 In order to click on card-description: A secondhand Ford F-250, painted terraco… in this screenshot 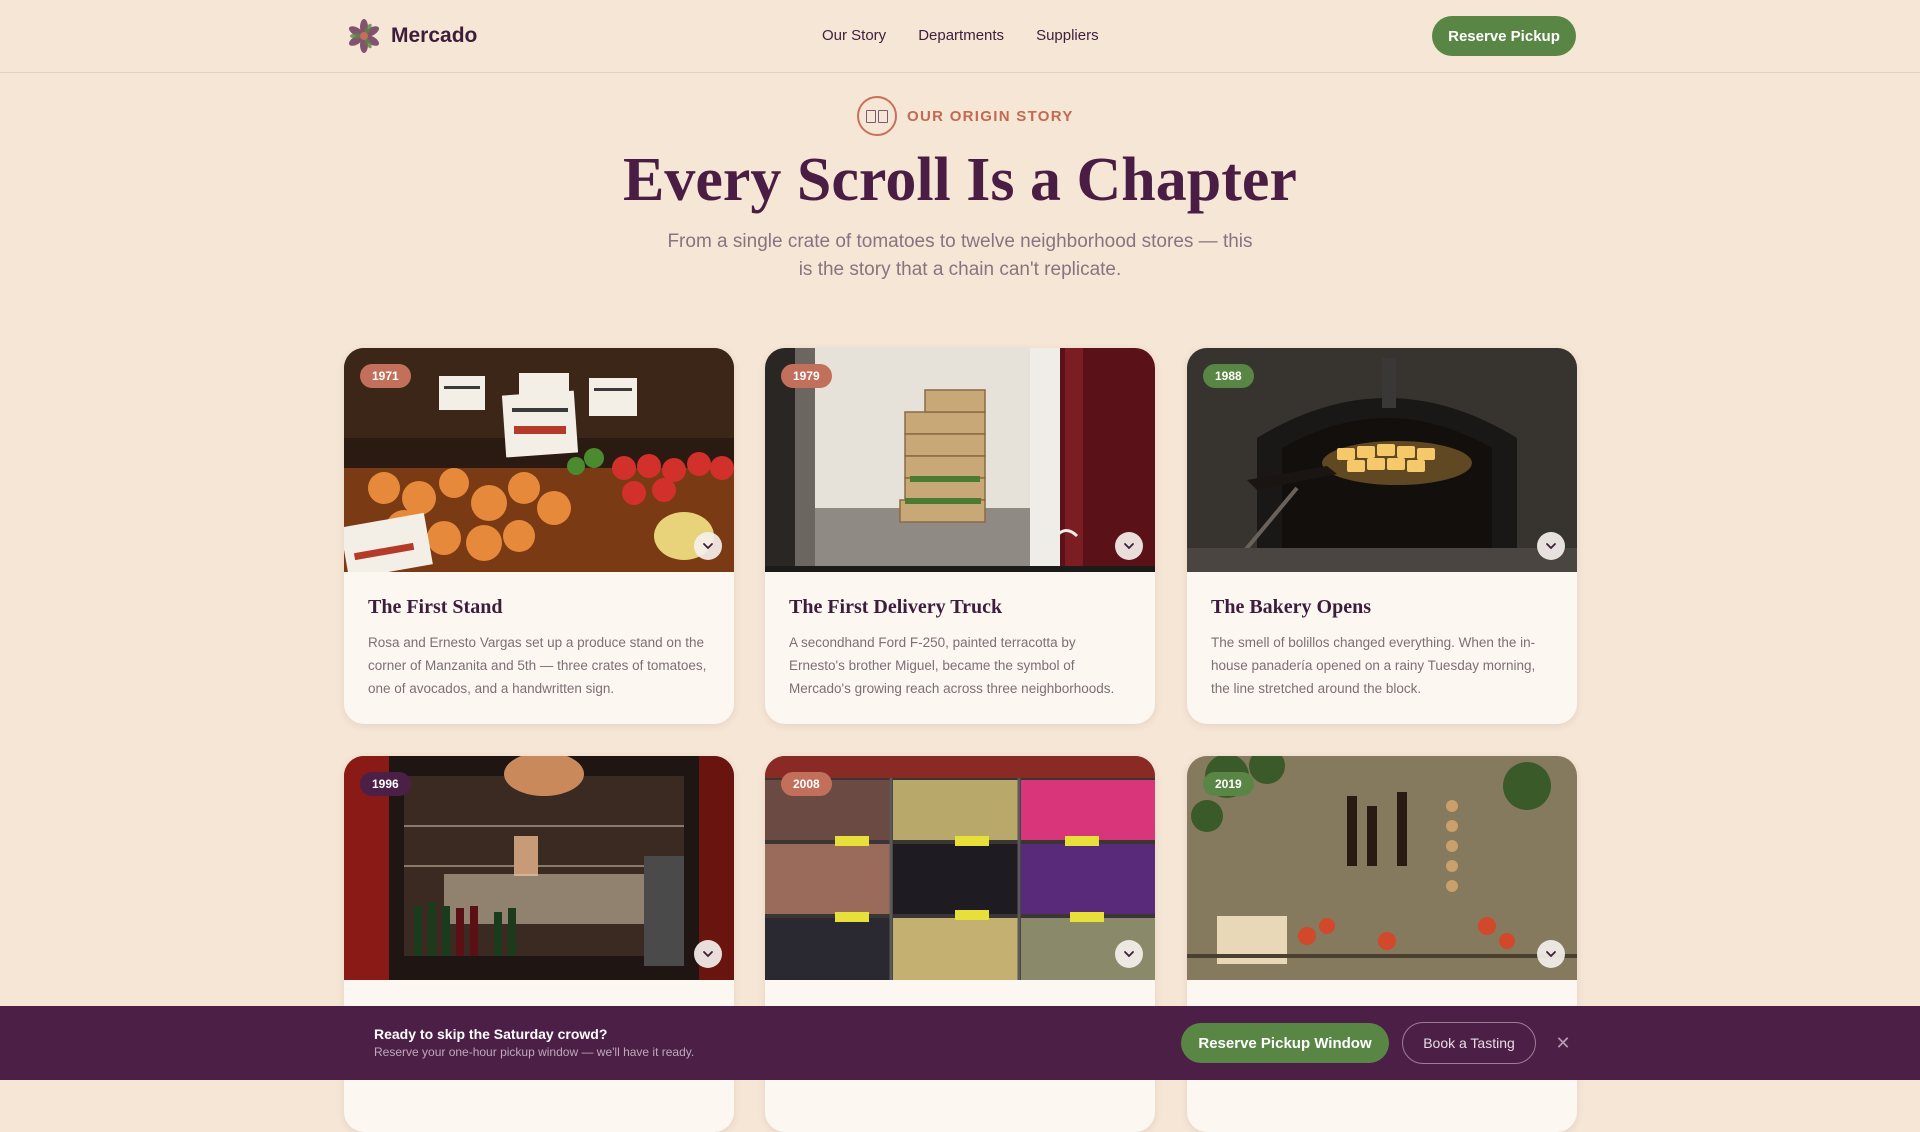, I will do `click(952, 665)`.